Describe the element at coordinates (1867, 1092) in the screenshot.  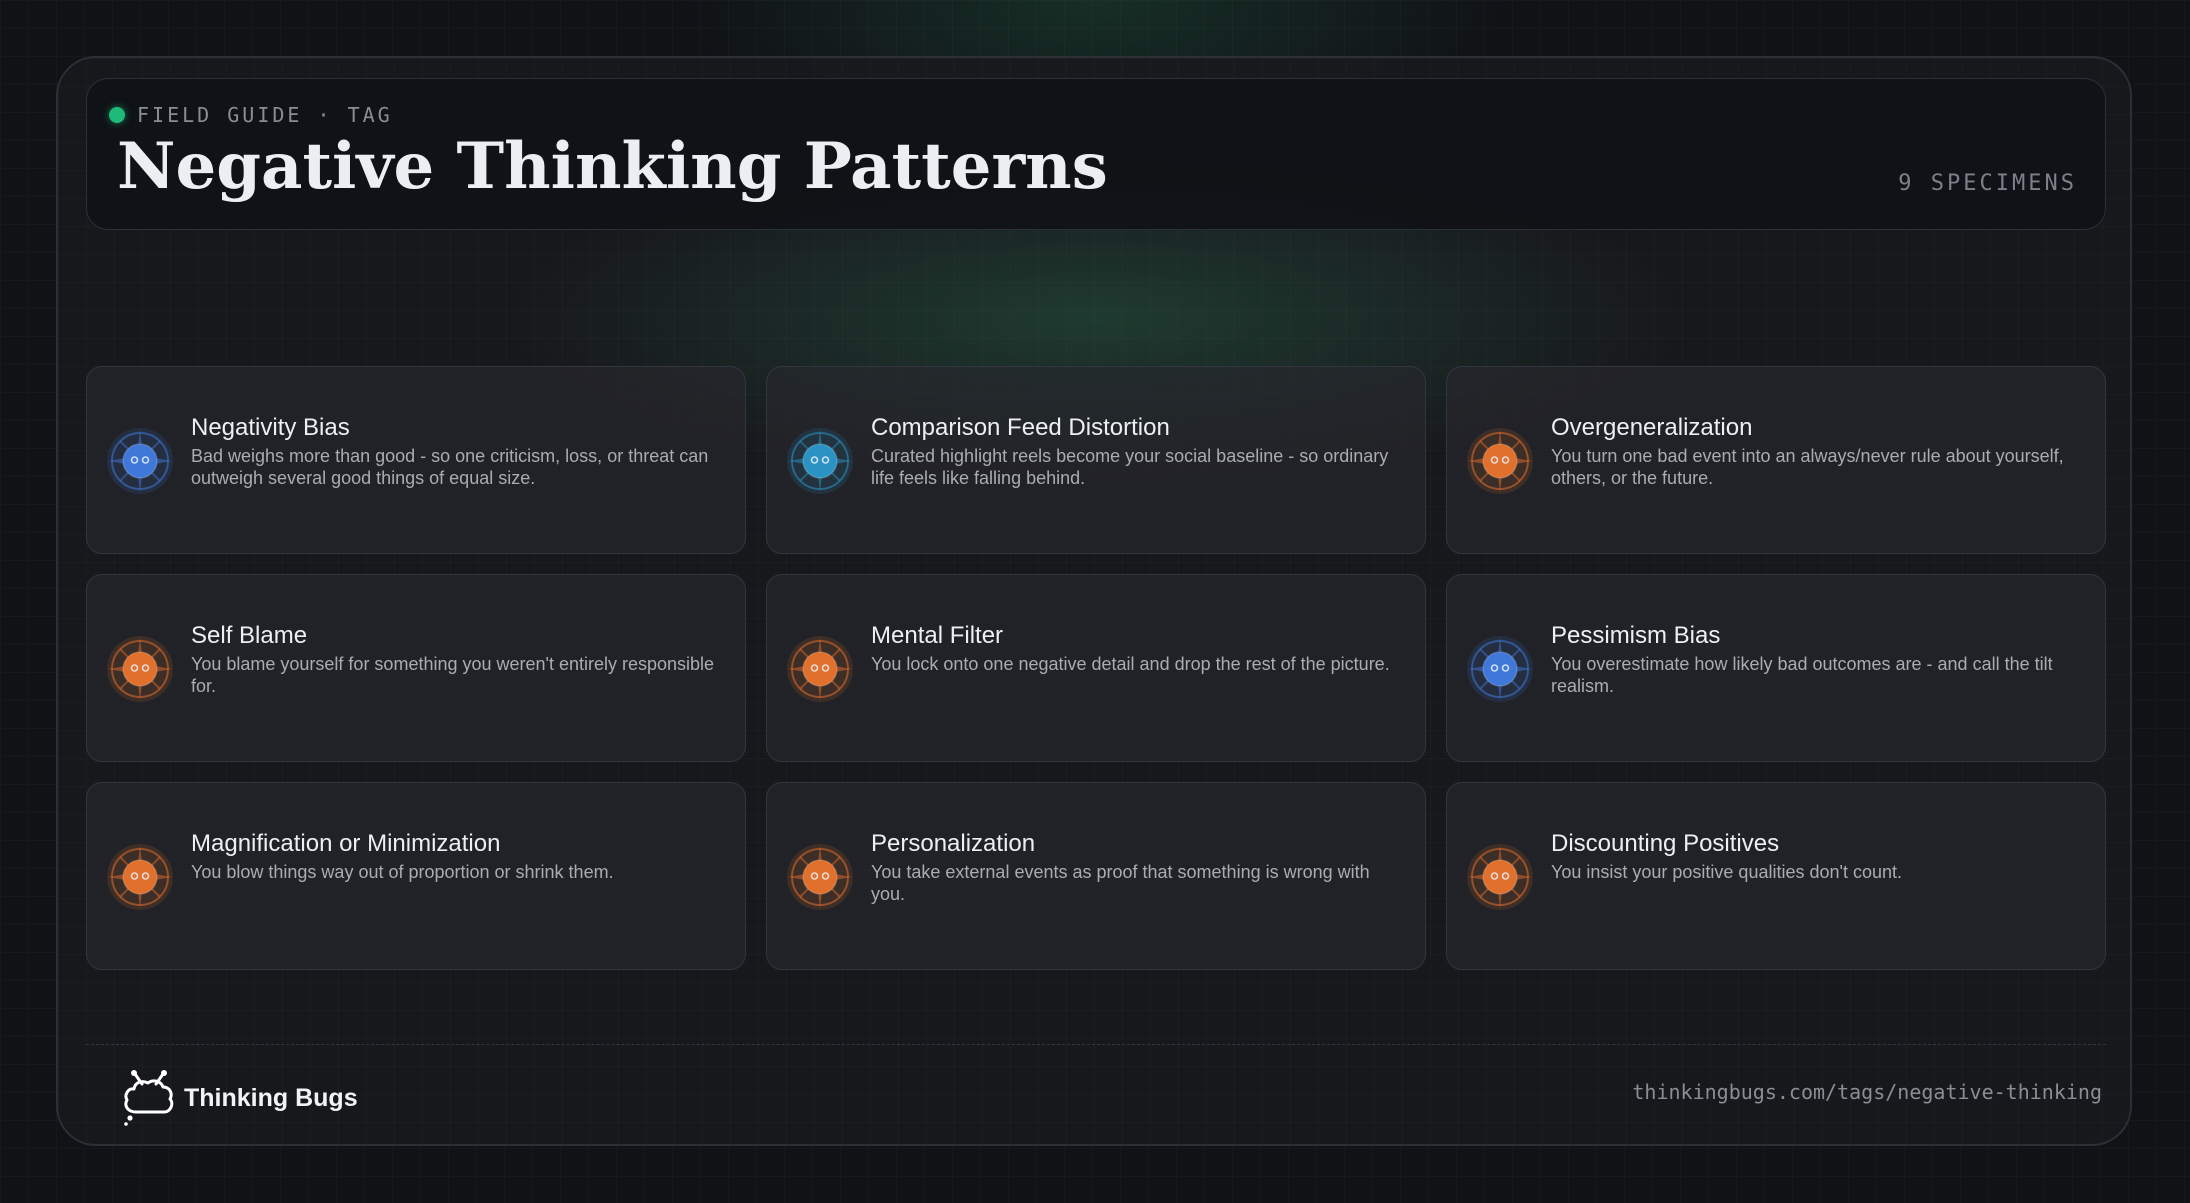
I see `footer-url-link: thinkingbugs.com/tags/negative-thinking` at that location.